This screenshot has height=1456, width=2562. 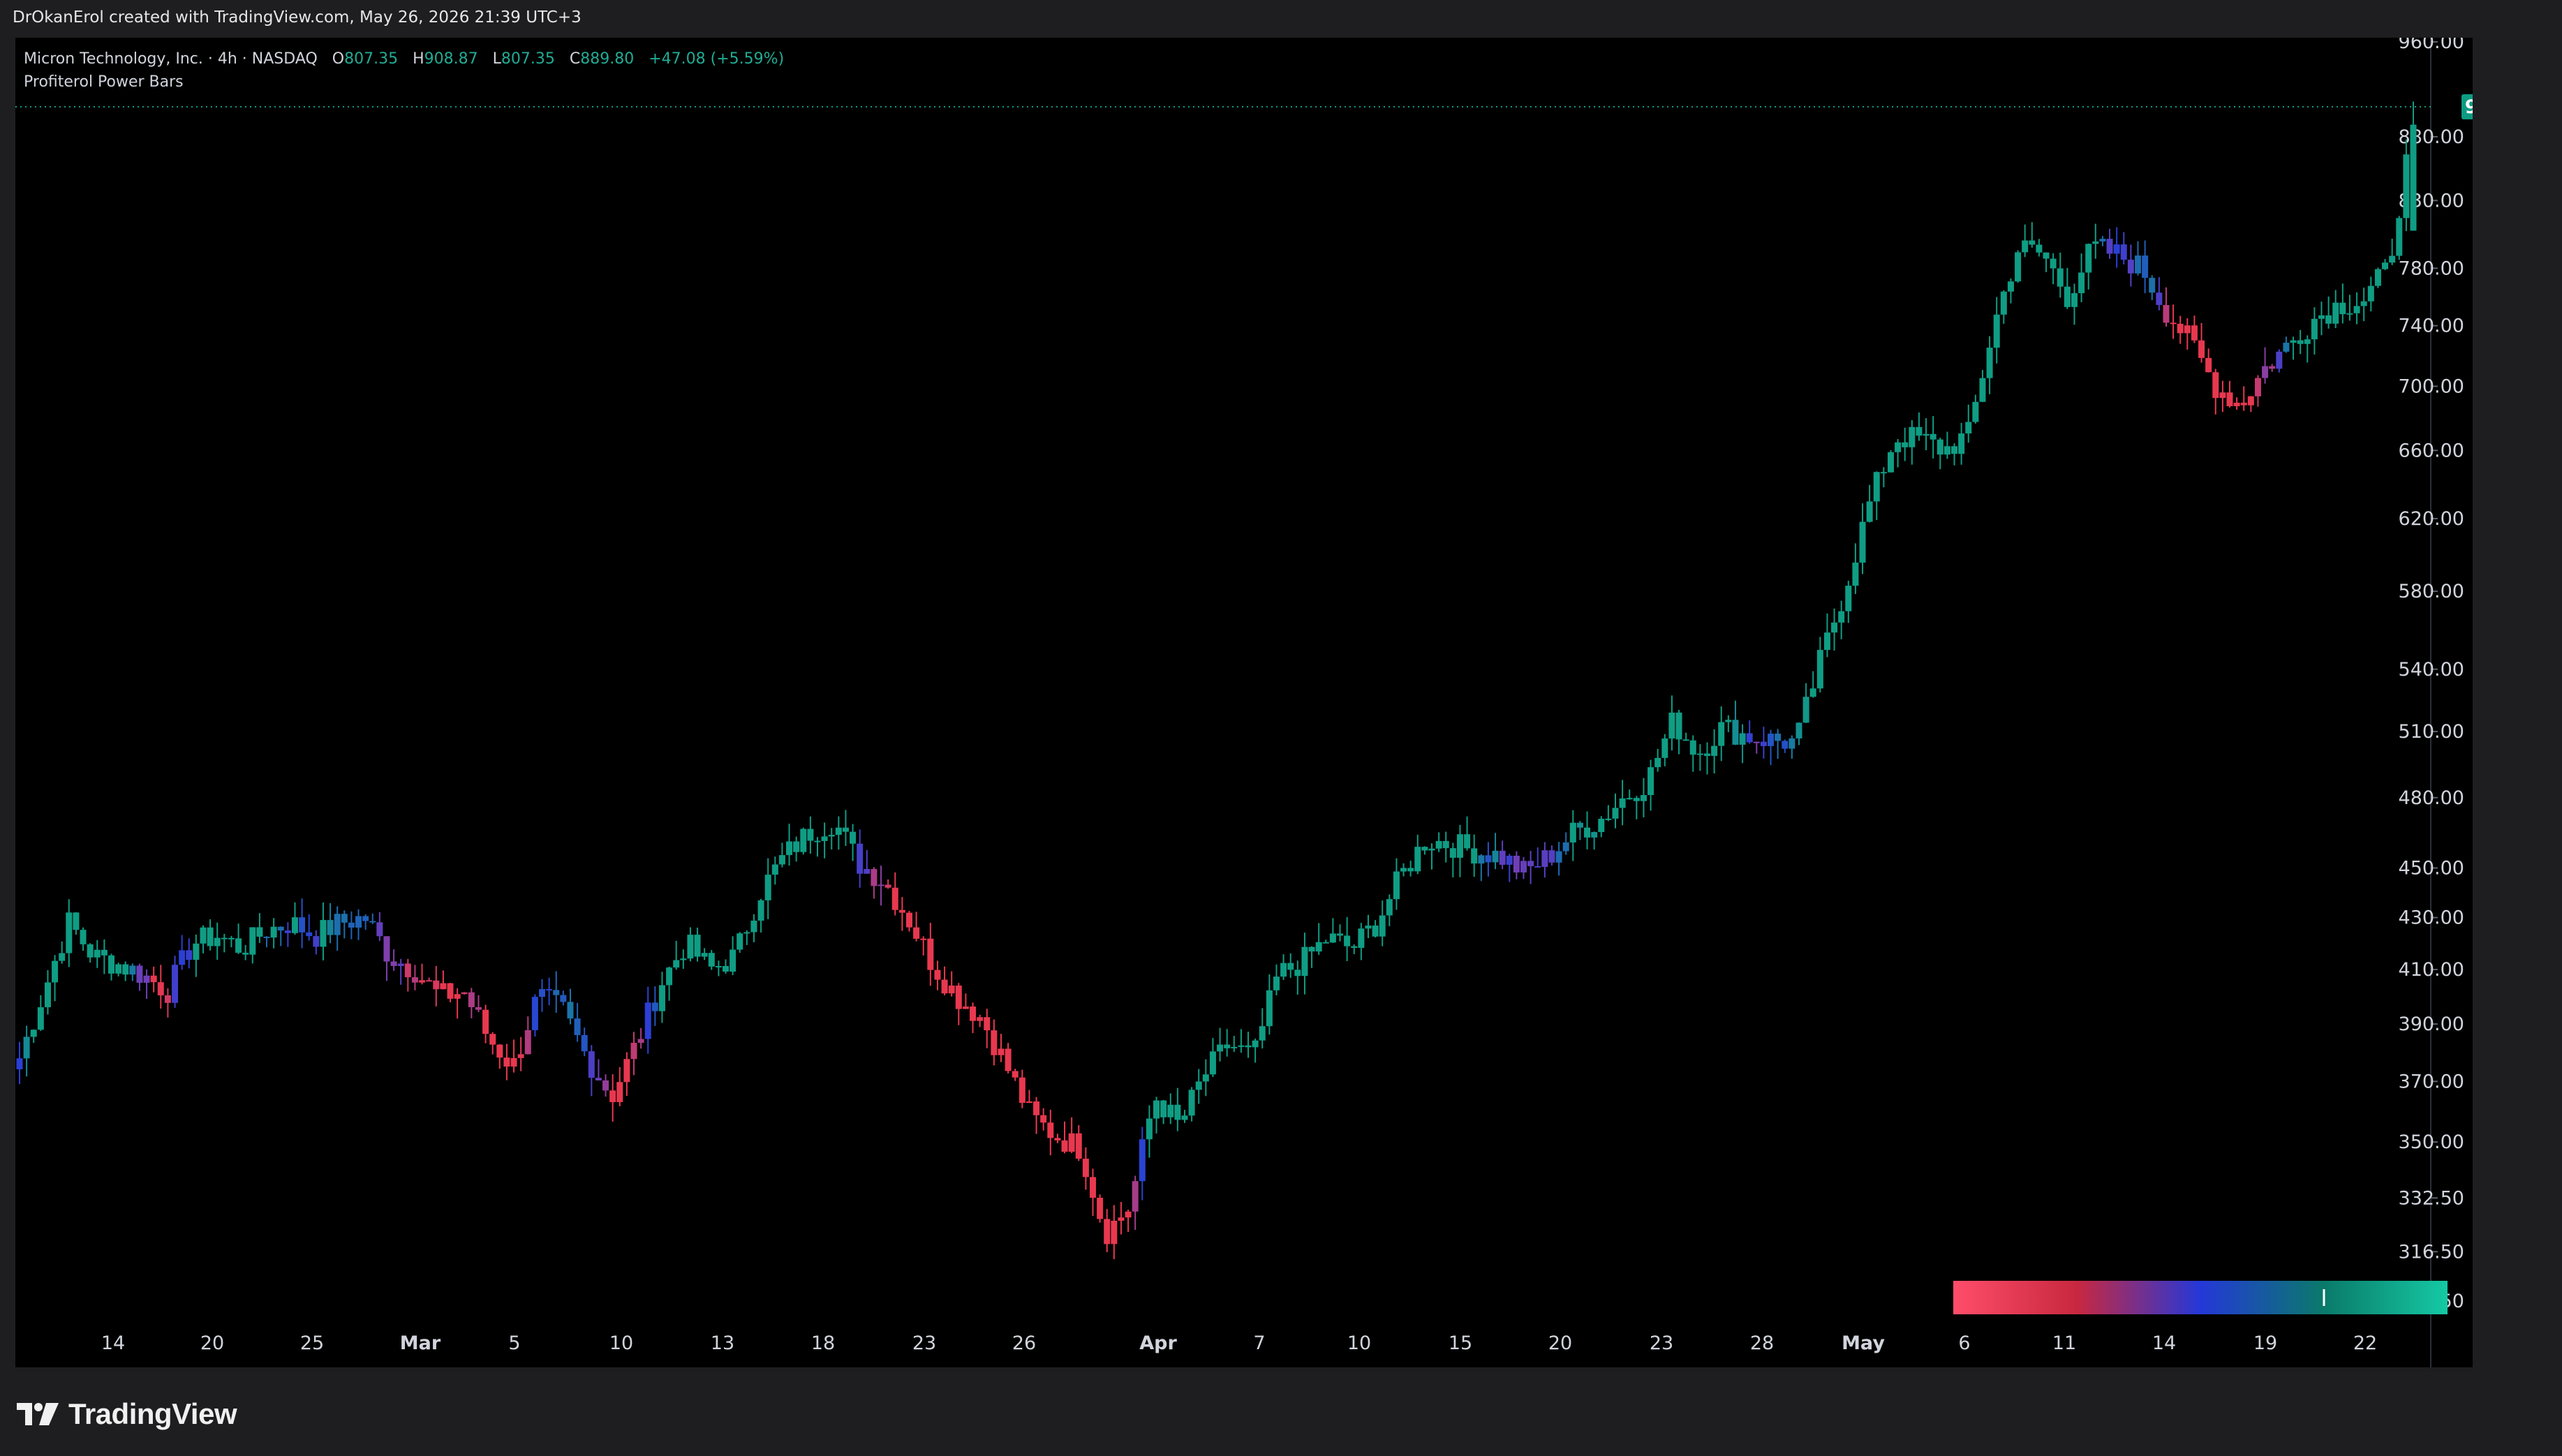 I want to click on indicator-name: Profiterol Power Bars, so click(x=104, y=82).